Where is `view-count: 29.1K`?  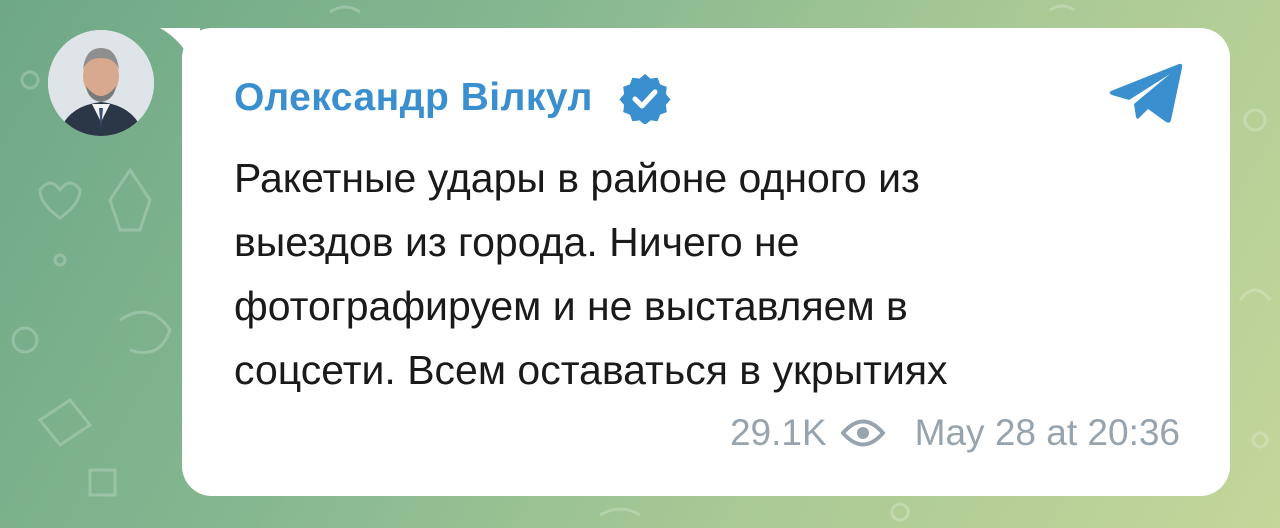 view-count: 29.1K is located at coordinates (778, 432).